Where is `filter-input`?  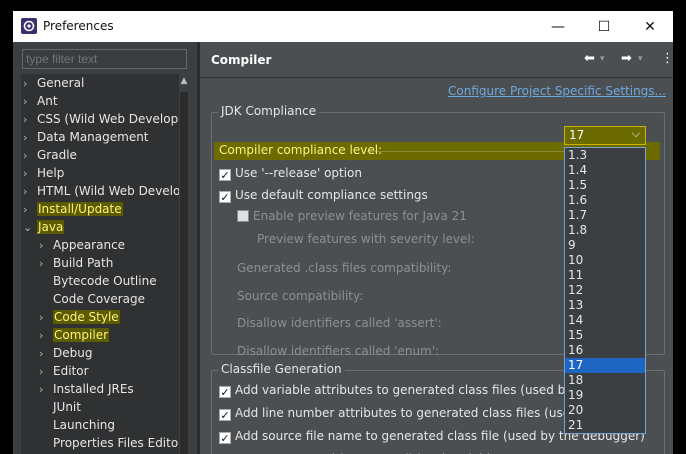
filter-input is located at coordinates (104, 59).